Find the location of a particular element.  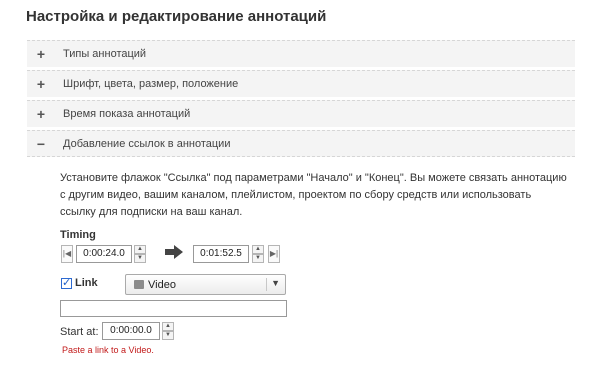

link-type-select: Video ▼ is located at coordinates (205, 284).